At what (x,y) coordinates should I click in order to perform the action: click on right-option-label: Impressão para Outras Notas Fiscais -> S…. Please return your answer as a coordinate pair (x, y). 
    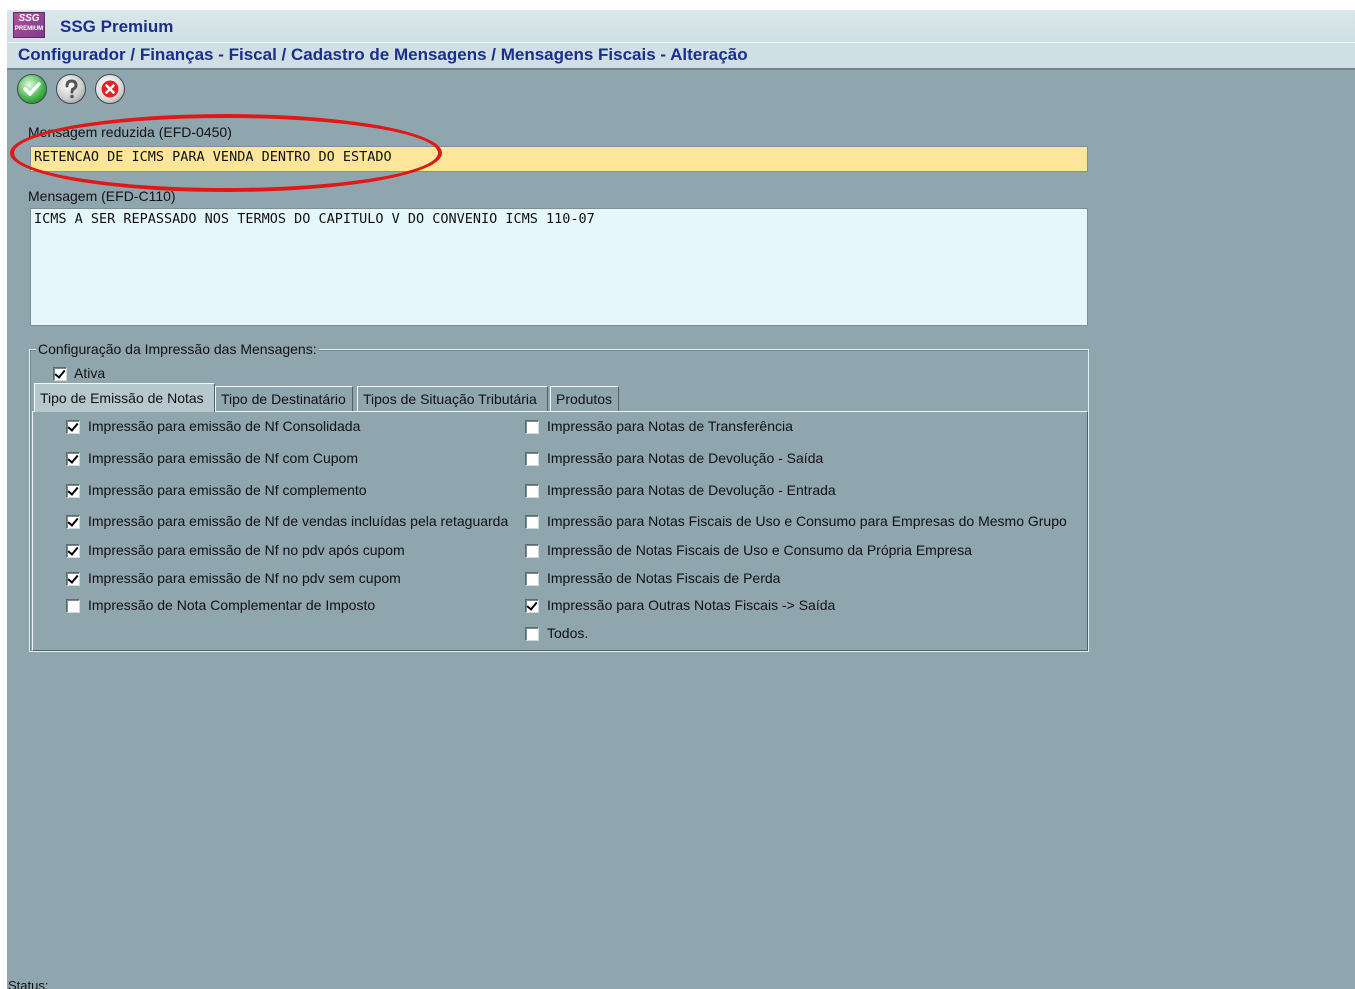
    Looking at the image, I should click on (691, 605).